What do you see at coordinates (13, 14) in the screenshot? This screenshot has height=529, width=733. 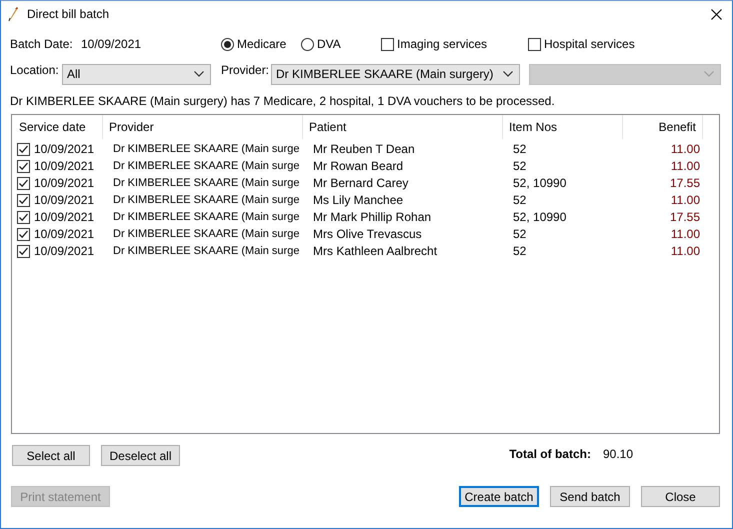 I see `quill-icon` at bounding box center [13, 14].